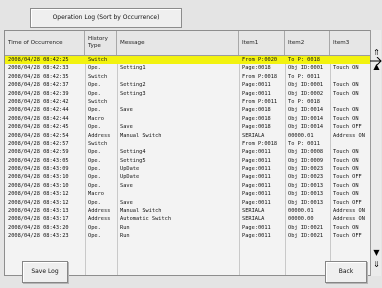  Describe the element at coordinates (130, 177) in the screenshot. I see `table-cell: UpDate` at that location.